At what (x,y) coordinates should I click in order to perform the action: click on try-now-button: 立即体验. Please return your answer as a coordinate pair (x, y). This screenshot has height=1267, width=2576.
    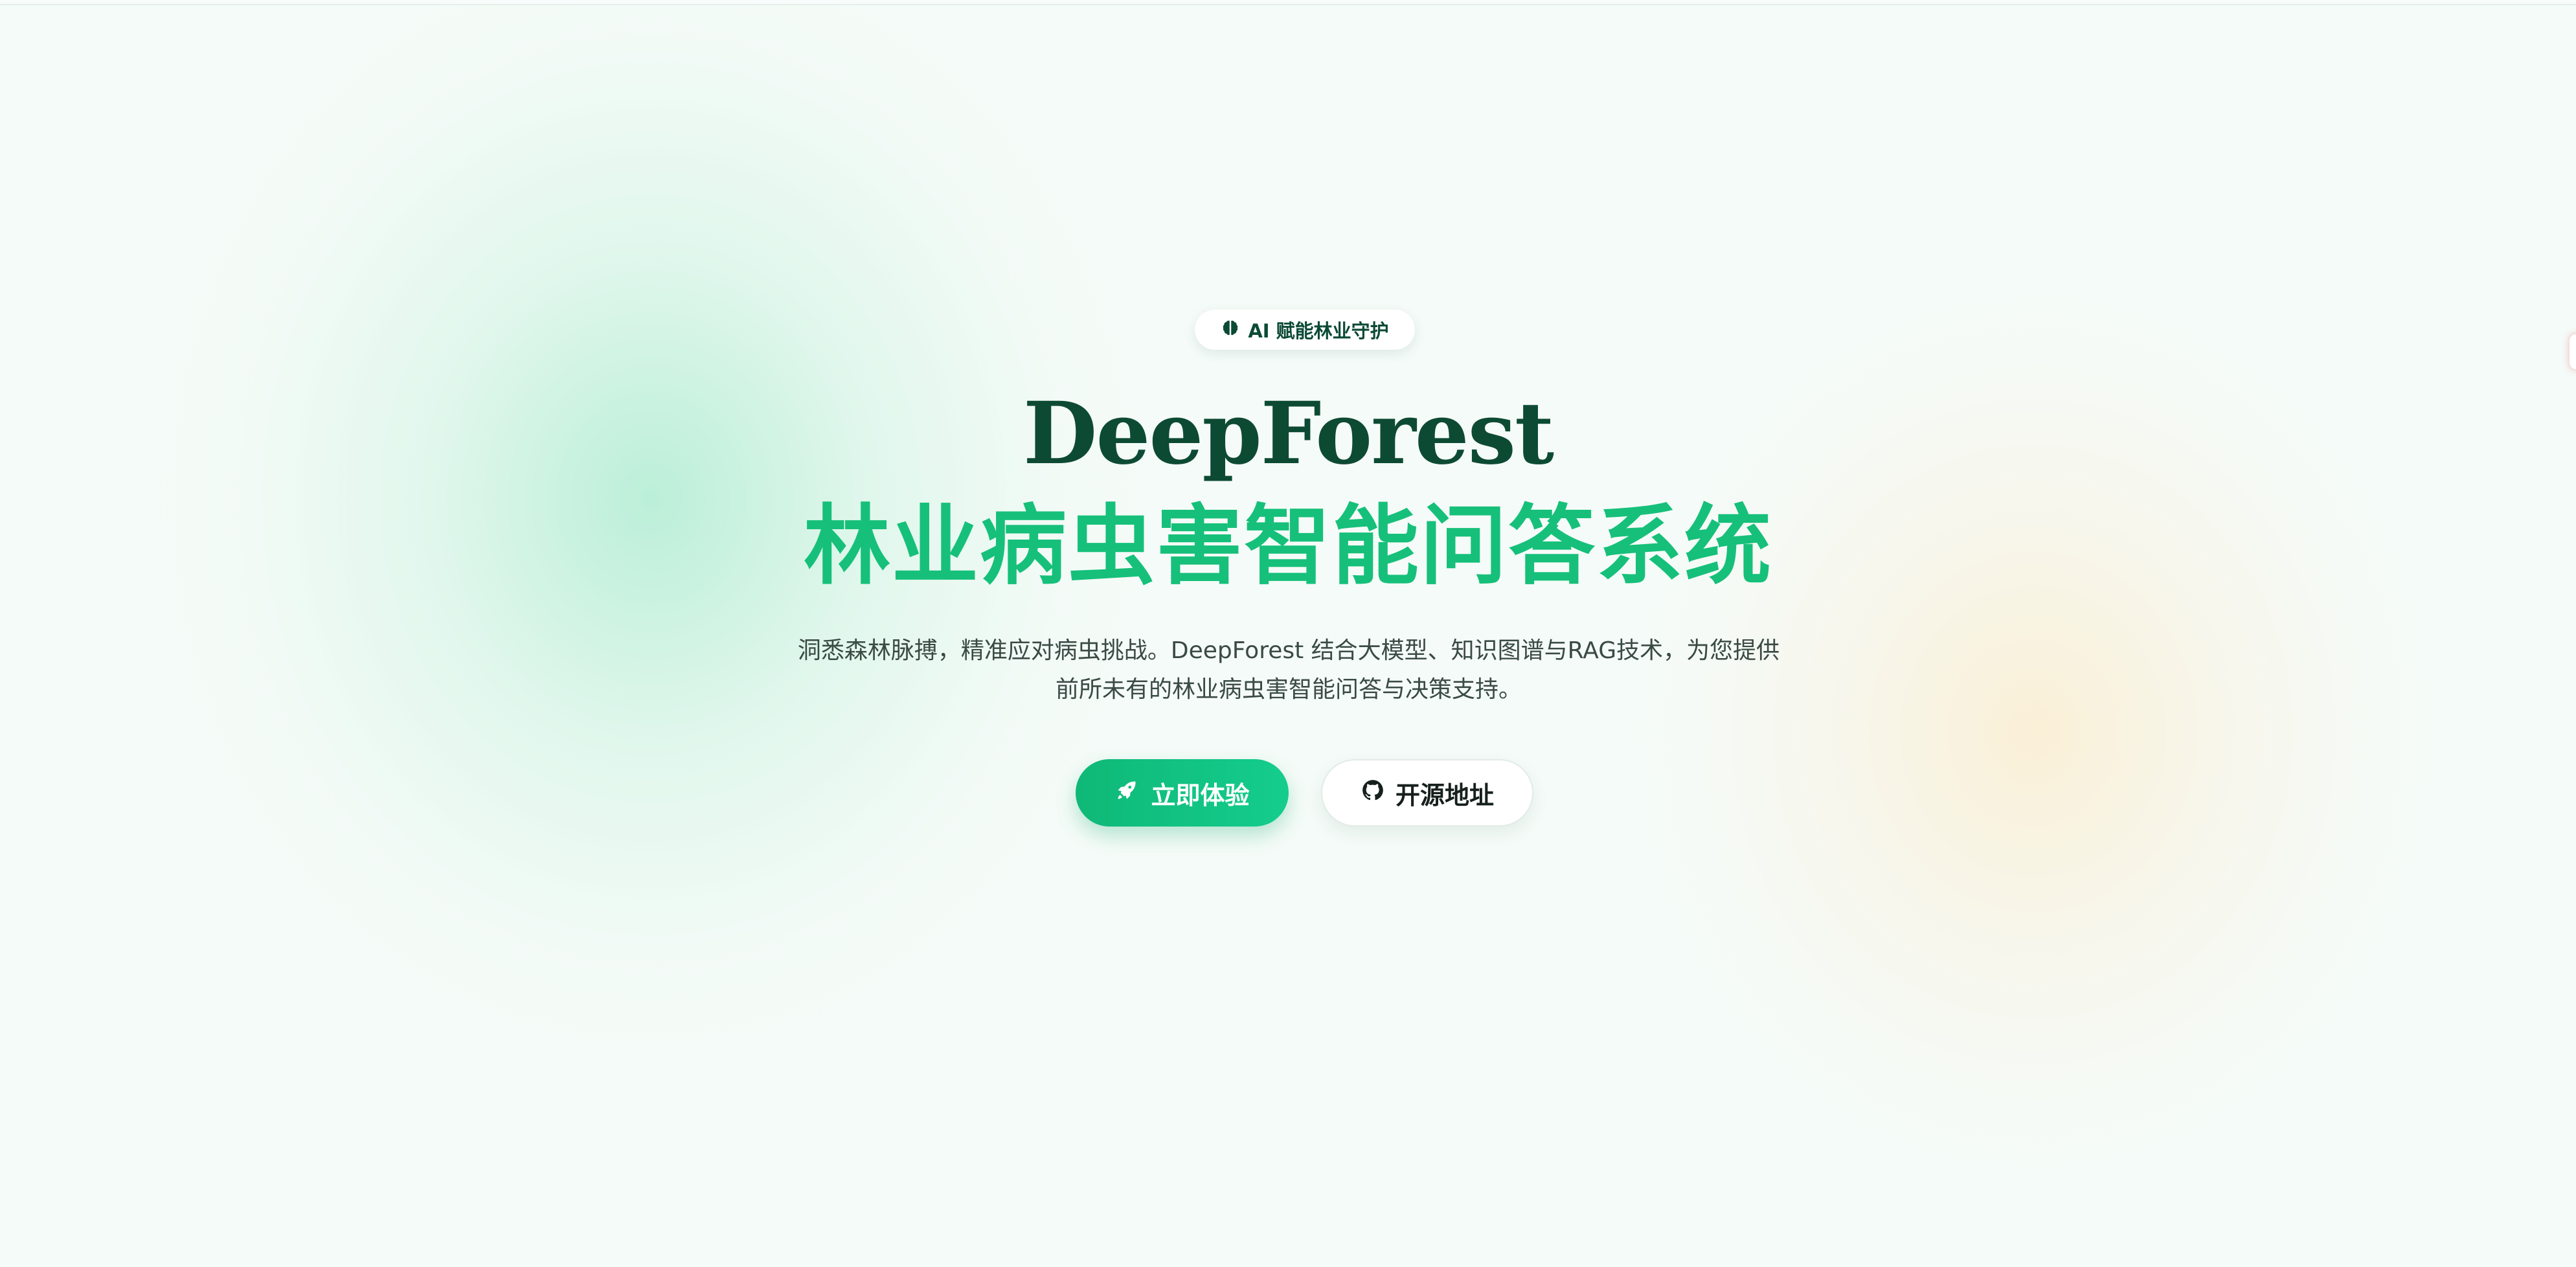
    Looking at the image, I should click on (1182, 793).